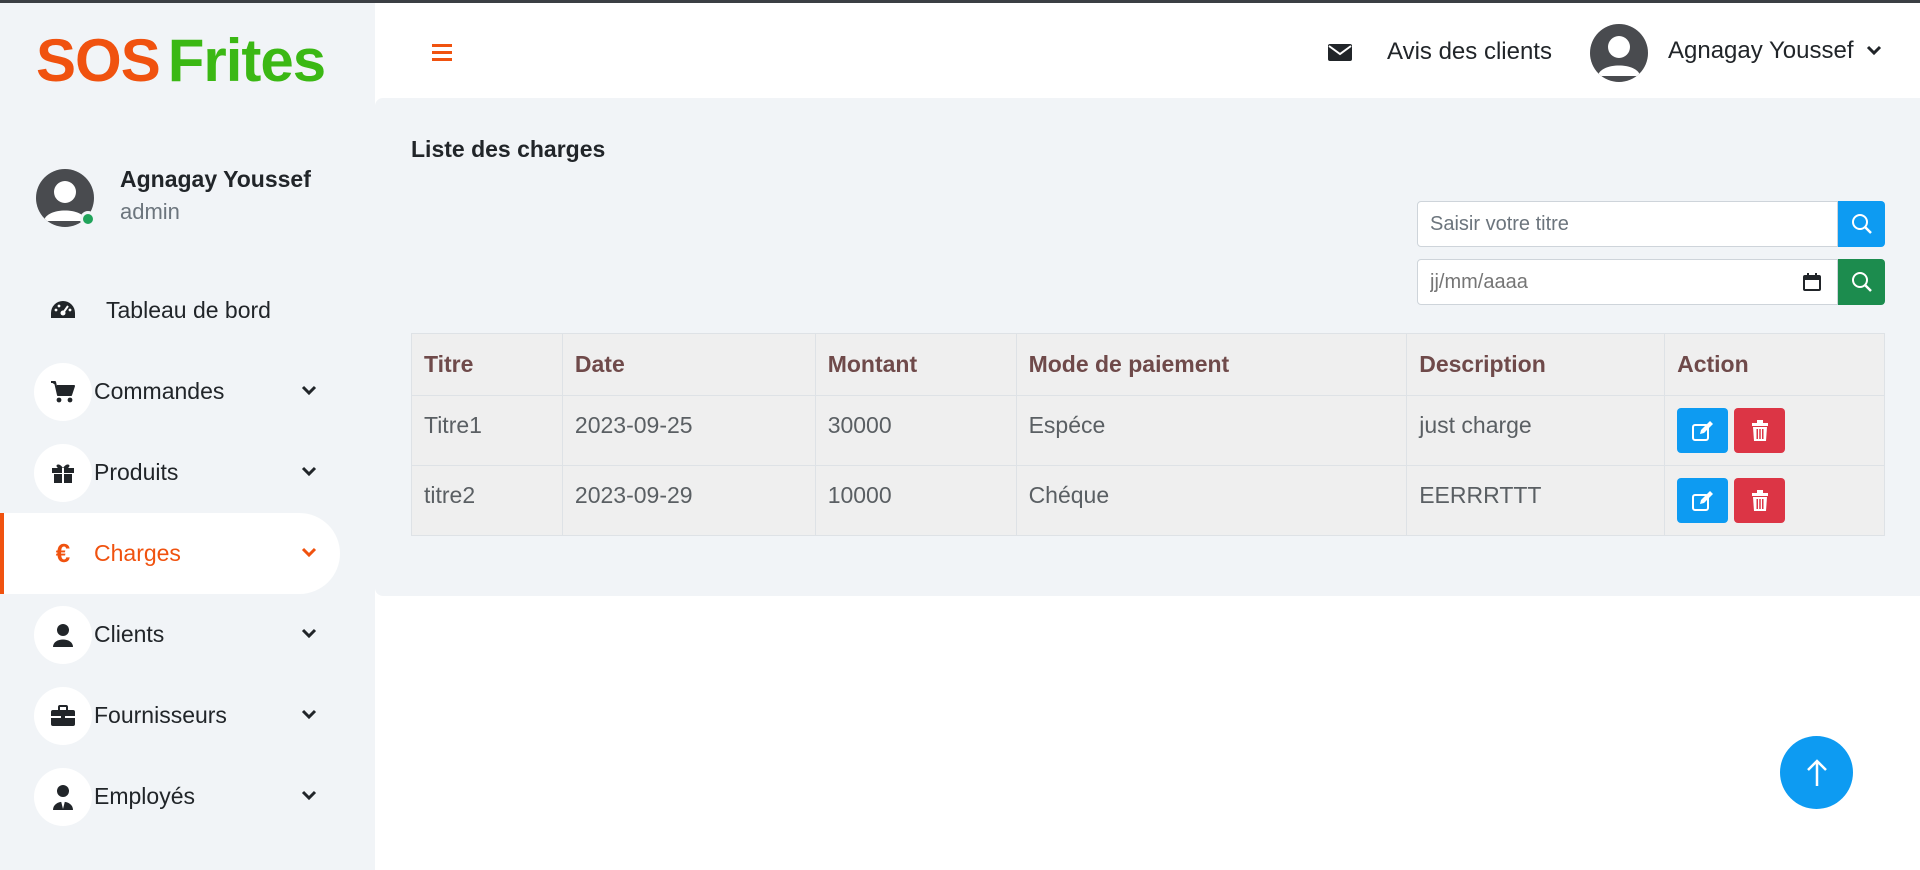 This screenshot has width=1920, height=870. I want to click on sidebar-item-charges: € Charges, so click(170, 553).